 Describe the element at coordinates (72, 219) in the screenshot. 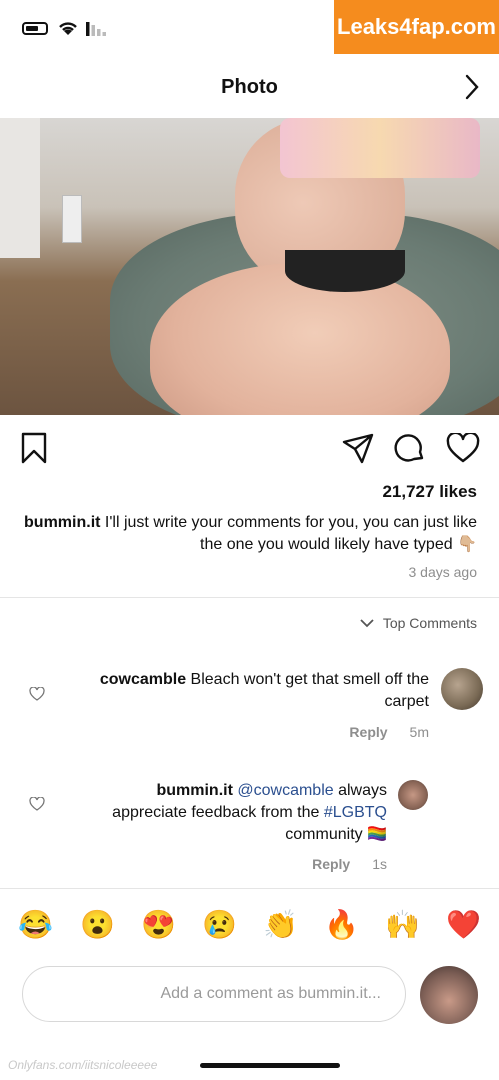

I see `photo-can` at that location.